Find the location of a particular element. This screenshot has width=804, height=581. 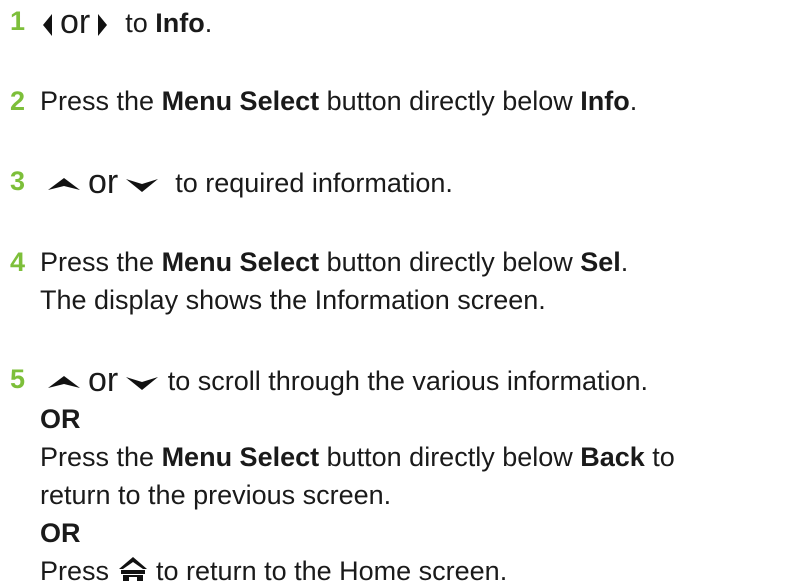

step-line: return to the previous screen. is located at coordinates (216, 495).